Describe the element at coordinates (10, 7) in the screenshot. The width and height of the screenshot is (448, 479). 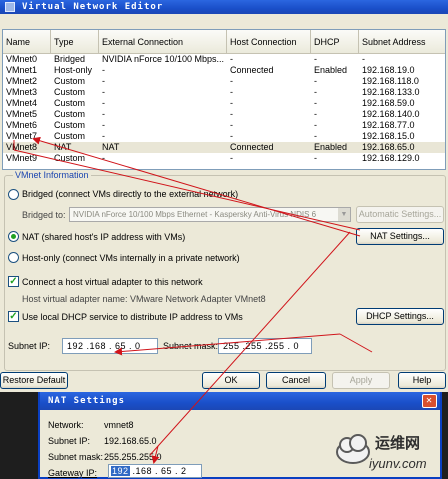
I see `app-icon` at that location.